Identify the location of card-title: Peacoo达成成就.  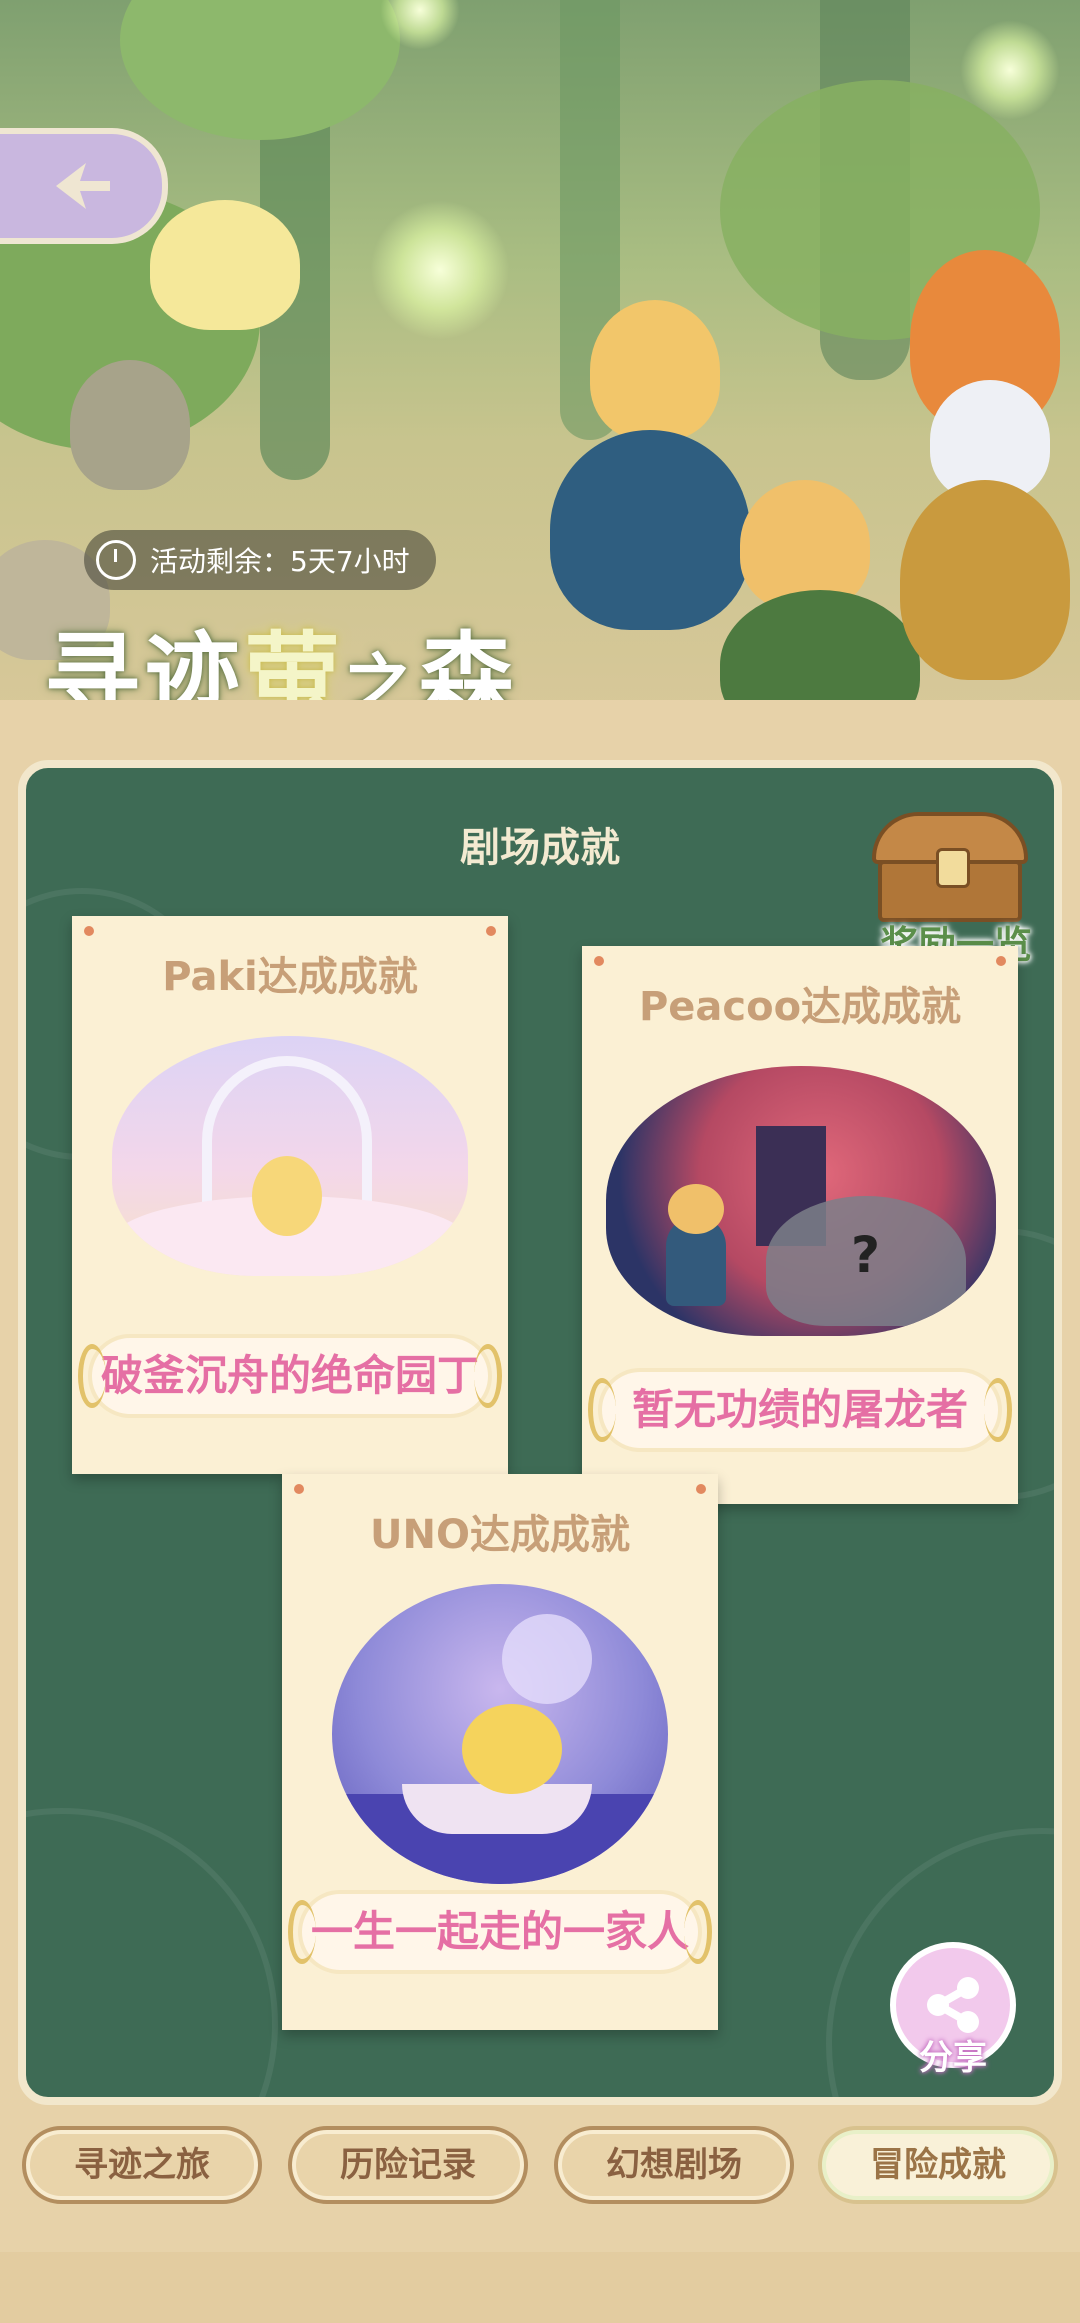
(800, 1007).